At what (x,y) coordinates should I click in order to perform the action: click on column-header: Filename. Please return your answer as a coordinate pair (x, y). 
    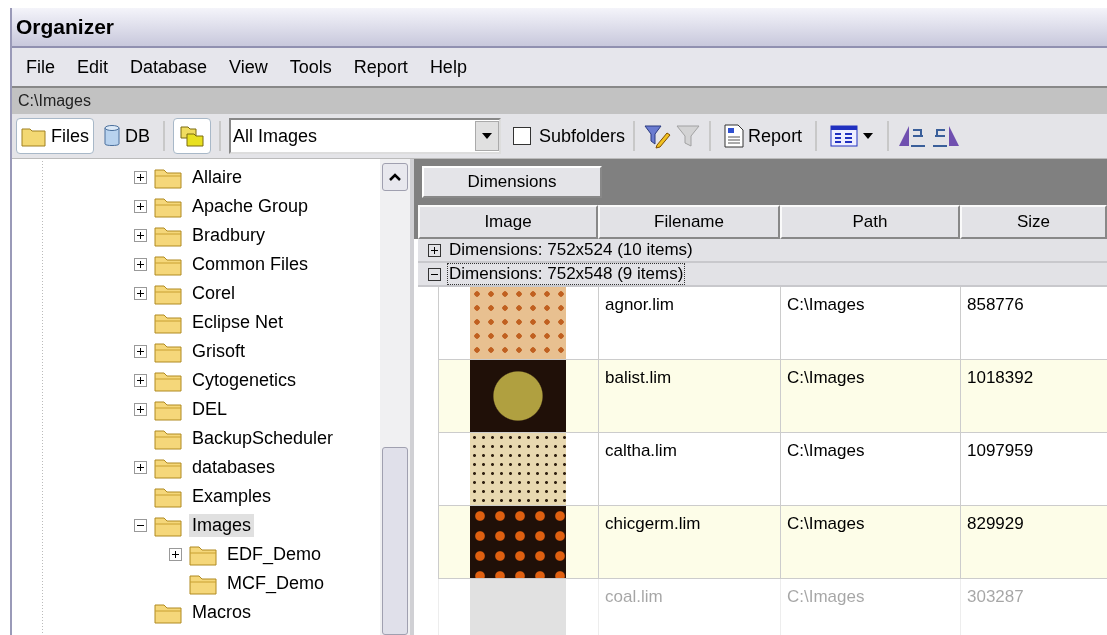
    Looking at the image, I should click on (689, 222).